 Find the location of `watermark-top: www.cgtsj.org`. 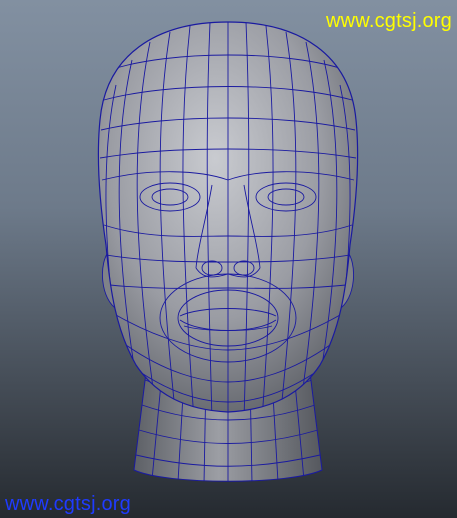

watermark-top: www.cgtsj.org is located at coordinates (389, 21).